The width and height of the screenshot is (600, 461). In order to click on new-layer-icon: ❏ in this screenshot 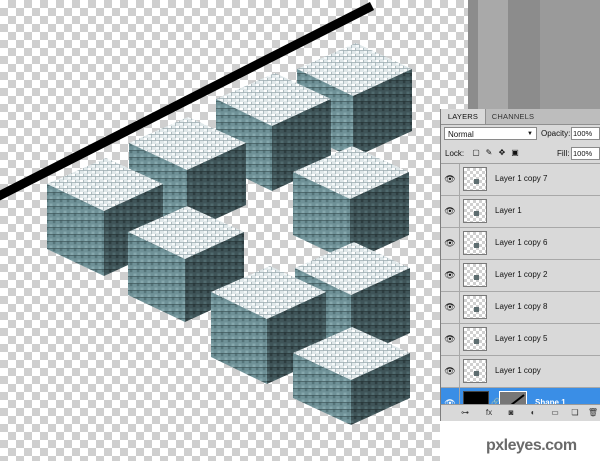, I will do `click(575, 413)`.